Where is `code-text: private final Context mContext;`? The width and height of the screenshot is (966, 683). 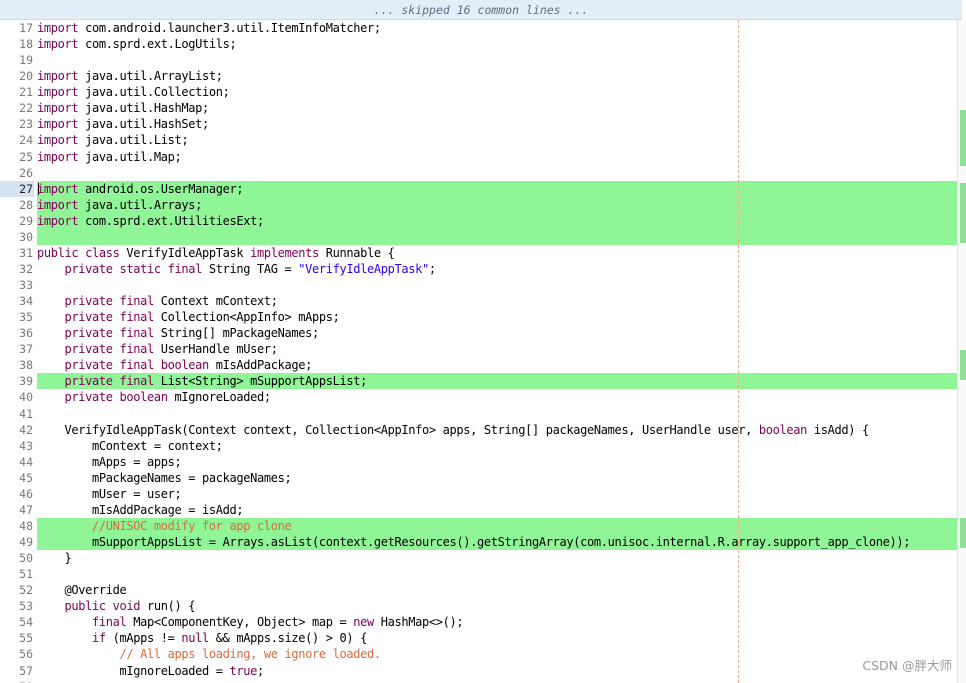 code-text: private final Context mContext; is located at coordinates (497, 301).